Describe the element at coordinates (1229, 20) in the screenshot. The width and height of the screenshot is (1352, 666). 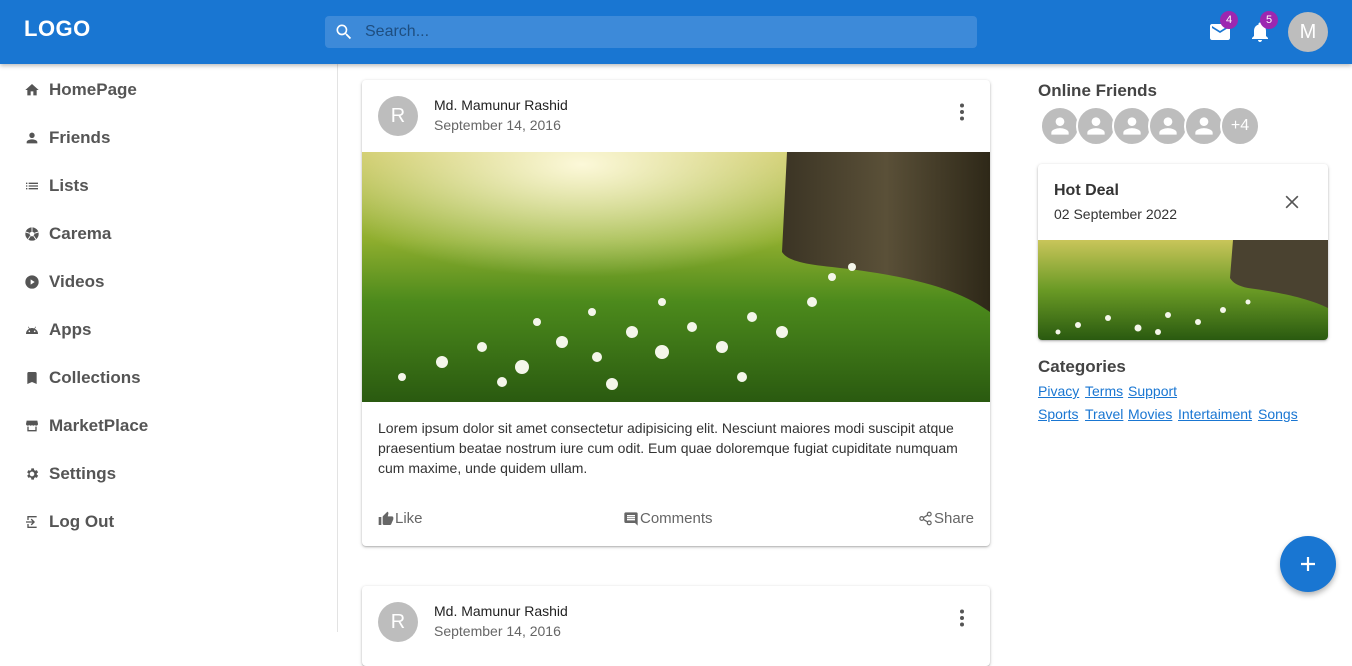
I see `mail-badge: 4` at that location.